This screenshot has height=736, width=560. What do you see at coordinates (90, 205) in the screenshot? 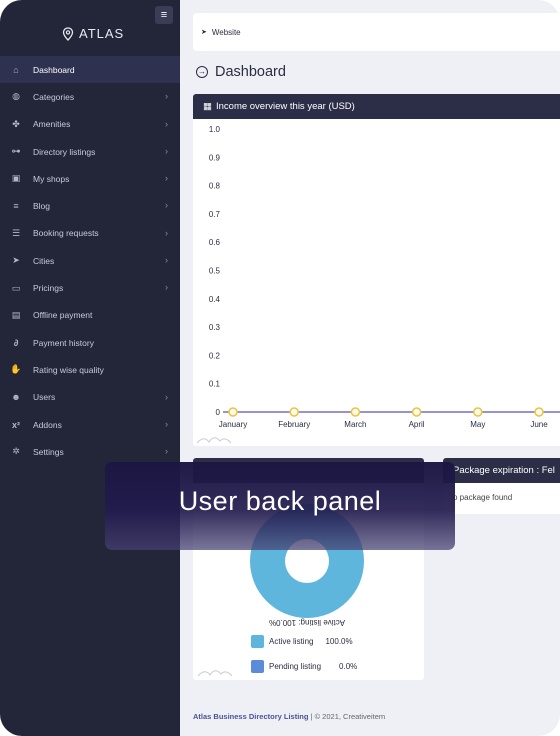
I see `sidebar-item-blog: ≡ Blog ›` at bounding box center [90, 205].